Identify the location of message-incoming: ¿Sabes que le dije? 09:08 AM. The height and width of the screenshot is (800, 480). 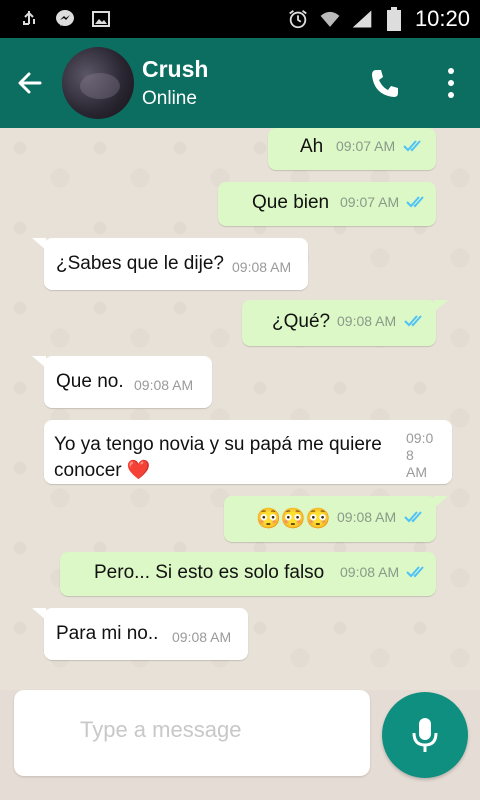
(170, 264).